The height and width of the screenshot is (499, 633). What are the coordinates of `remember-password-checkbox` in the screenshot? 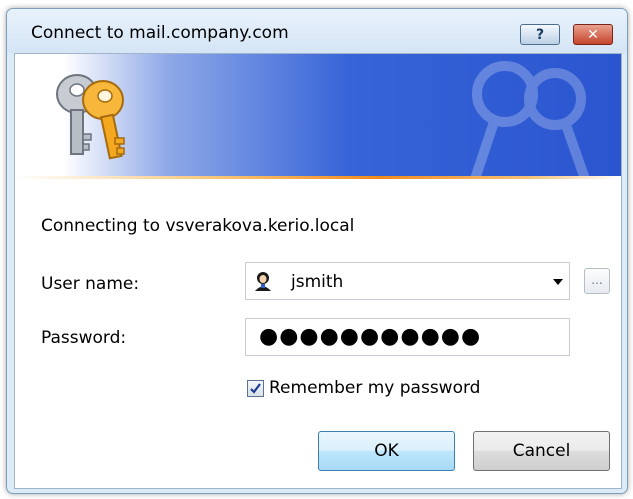 It's located at (255, 388).